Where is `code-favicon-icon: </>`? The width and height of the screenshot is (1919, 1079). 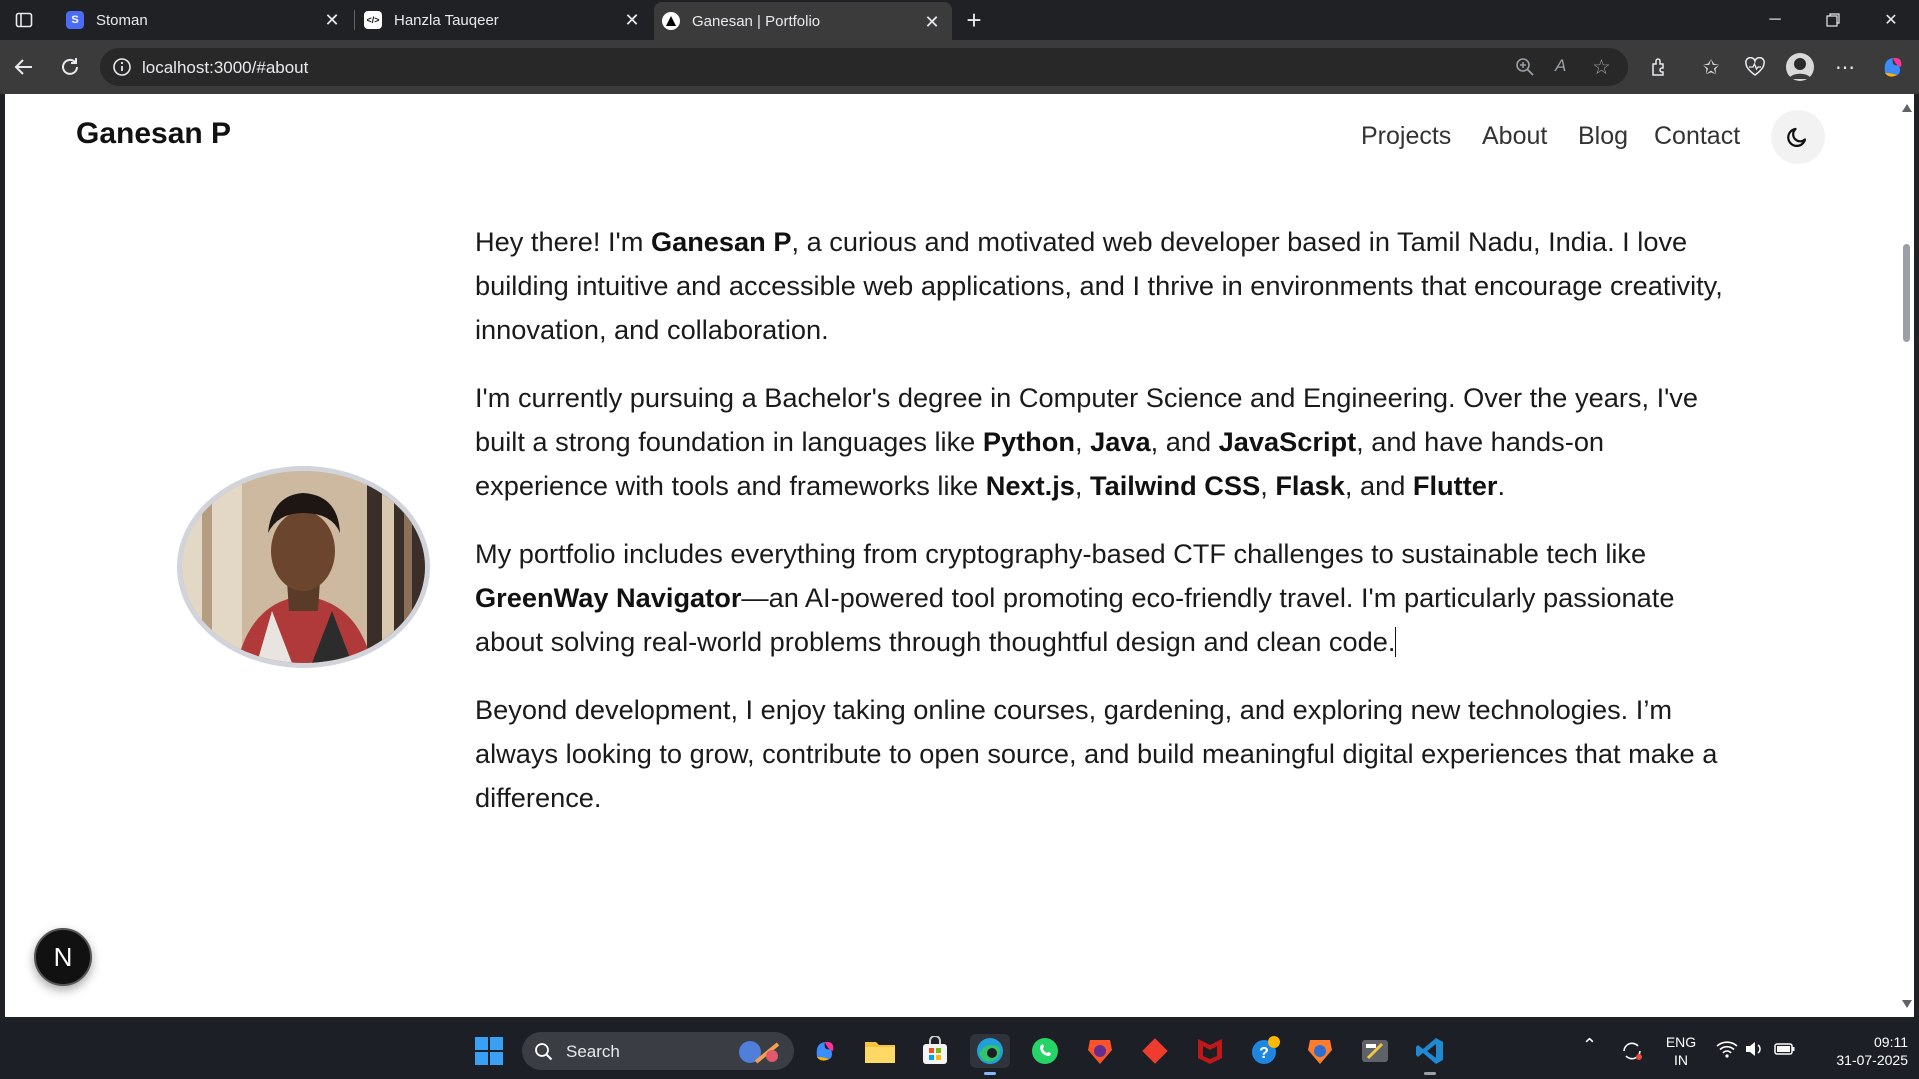
code-favicon-icon: </> is located at coordinates (373, 20).